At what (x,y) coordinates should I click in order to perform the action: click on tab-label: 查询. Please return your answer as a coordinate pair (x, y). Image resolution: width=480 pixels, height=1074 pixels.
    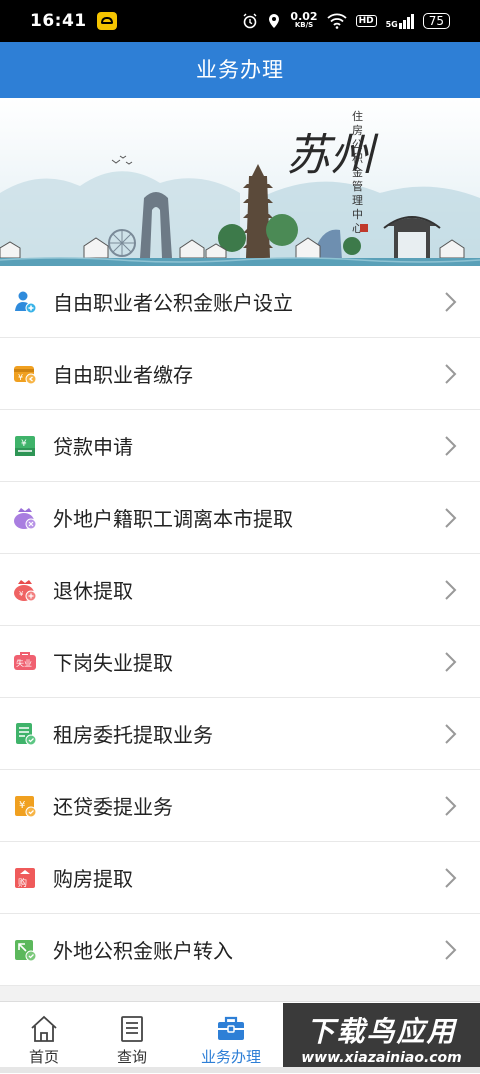
    Looking at the image, I should click on (131, 1057).